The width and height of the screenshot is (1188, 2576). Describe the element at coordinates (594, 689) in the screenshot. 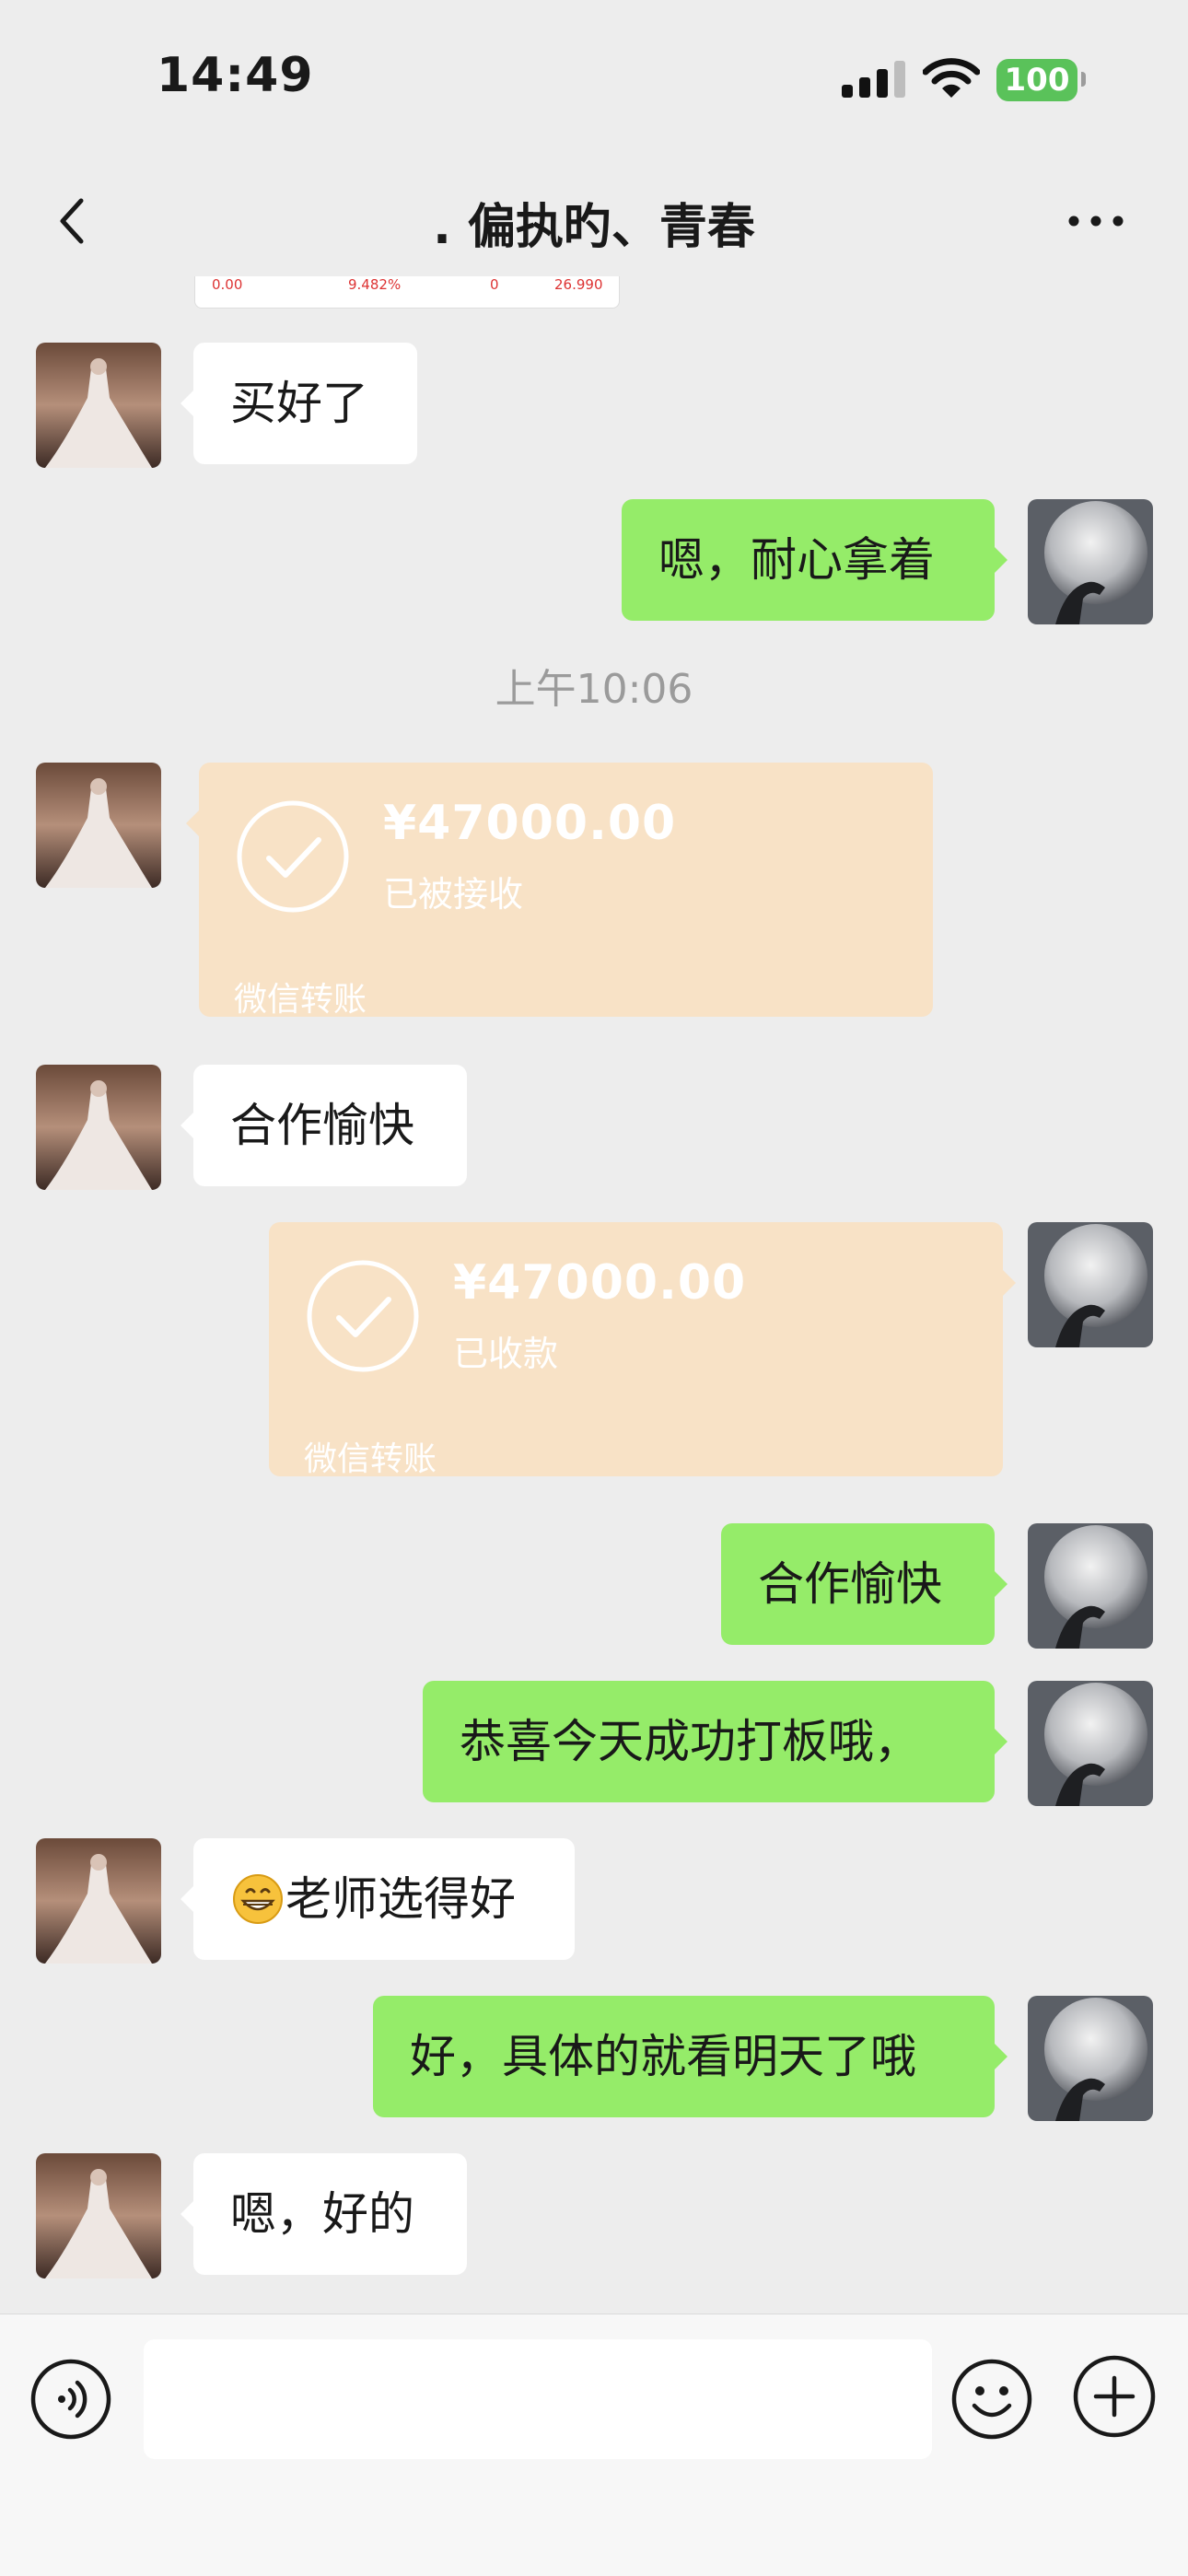

I see `message-timestamp: 上午10:06` at that location.